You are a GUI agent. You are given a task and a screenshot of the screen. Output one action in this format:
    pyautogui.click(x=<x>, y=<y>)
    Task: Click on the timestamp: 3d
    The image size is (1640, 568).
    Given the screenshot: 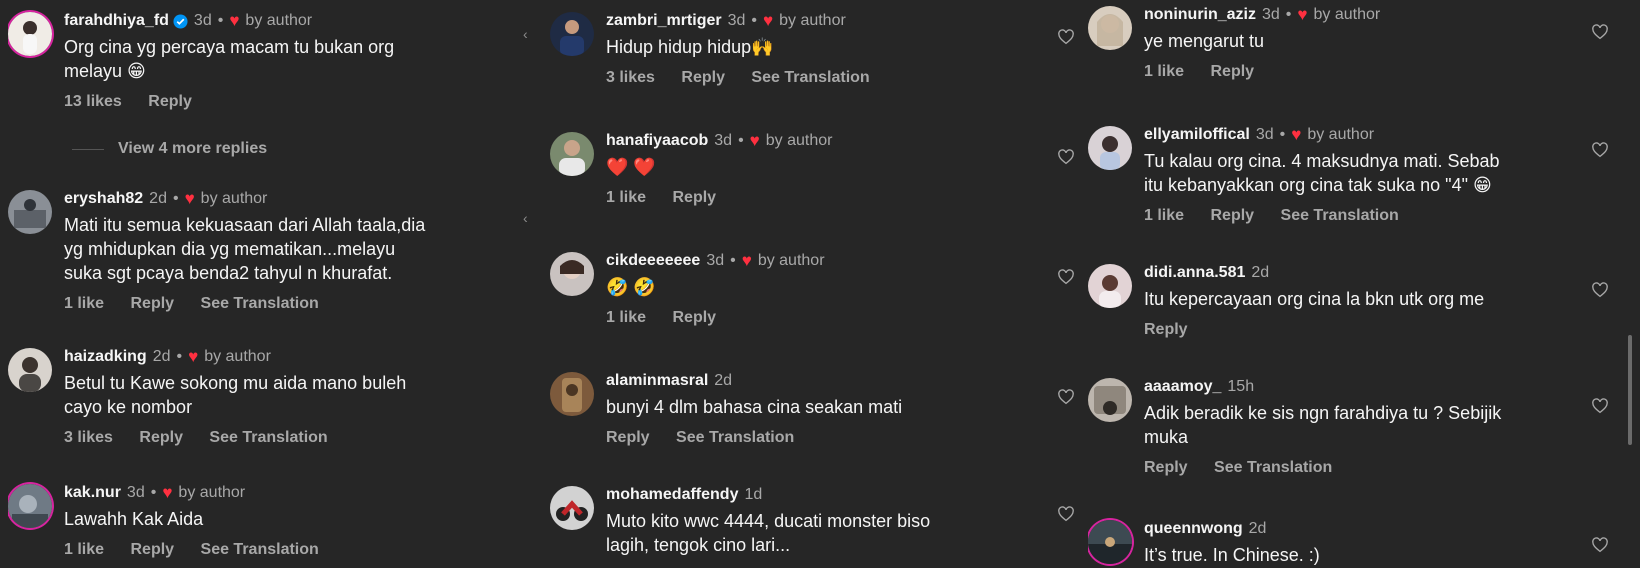 What is the action you would take?
    pyautogui.click(x=715, y=260)
    